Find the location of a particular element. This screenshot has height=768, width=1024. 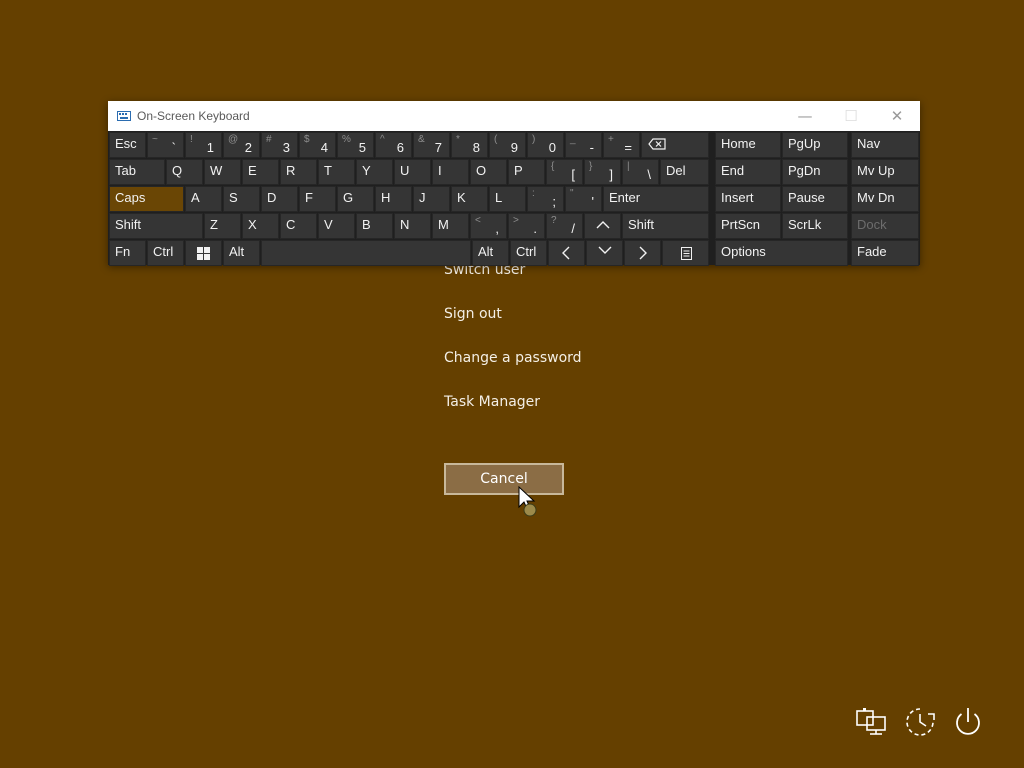

key-3: #3 is located at coordinates (279, 145).